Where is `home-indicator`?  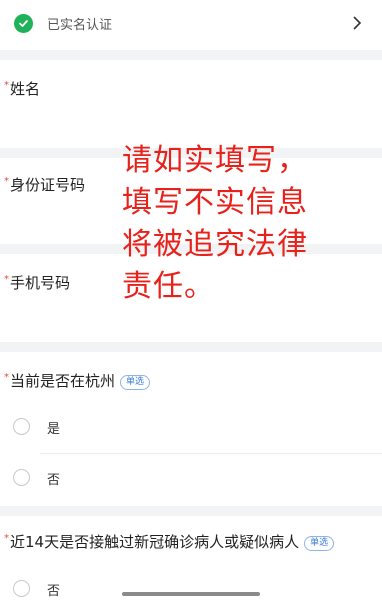
home-indicator is located at coordinates (191, 594).